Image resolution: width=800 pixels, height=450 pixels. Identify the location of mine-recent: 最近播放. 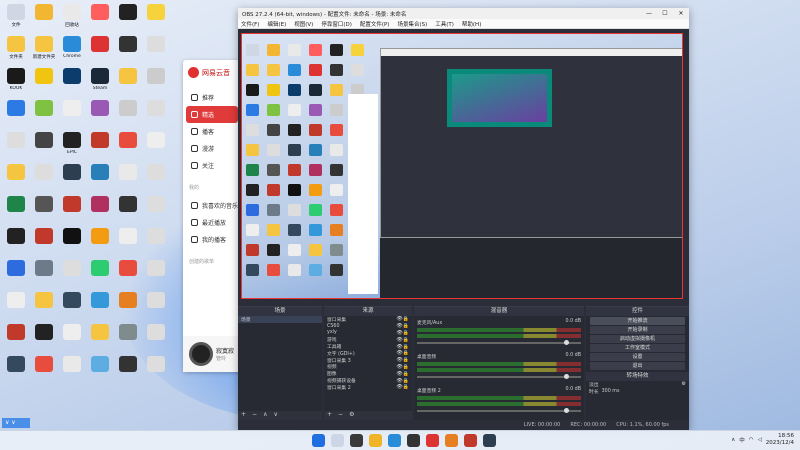
(212, 222).